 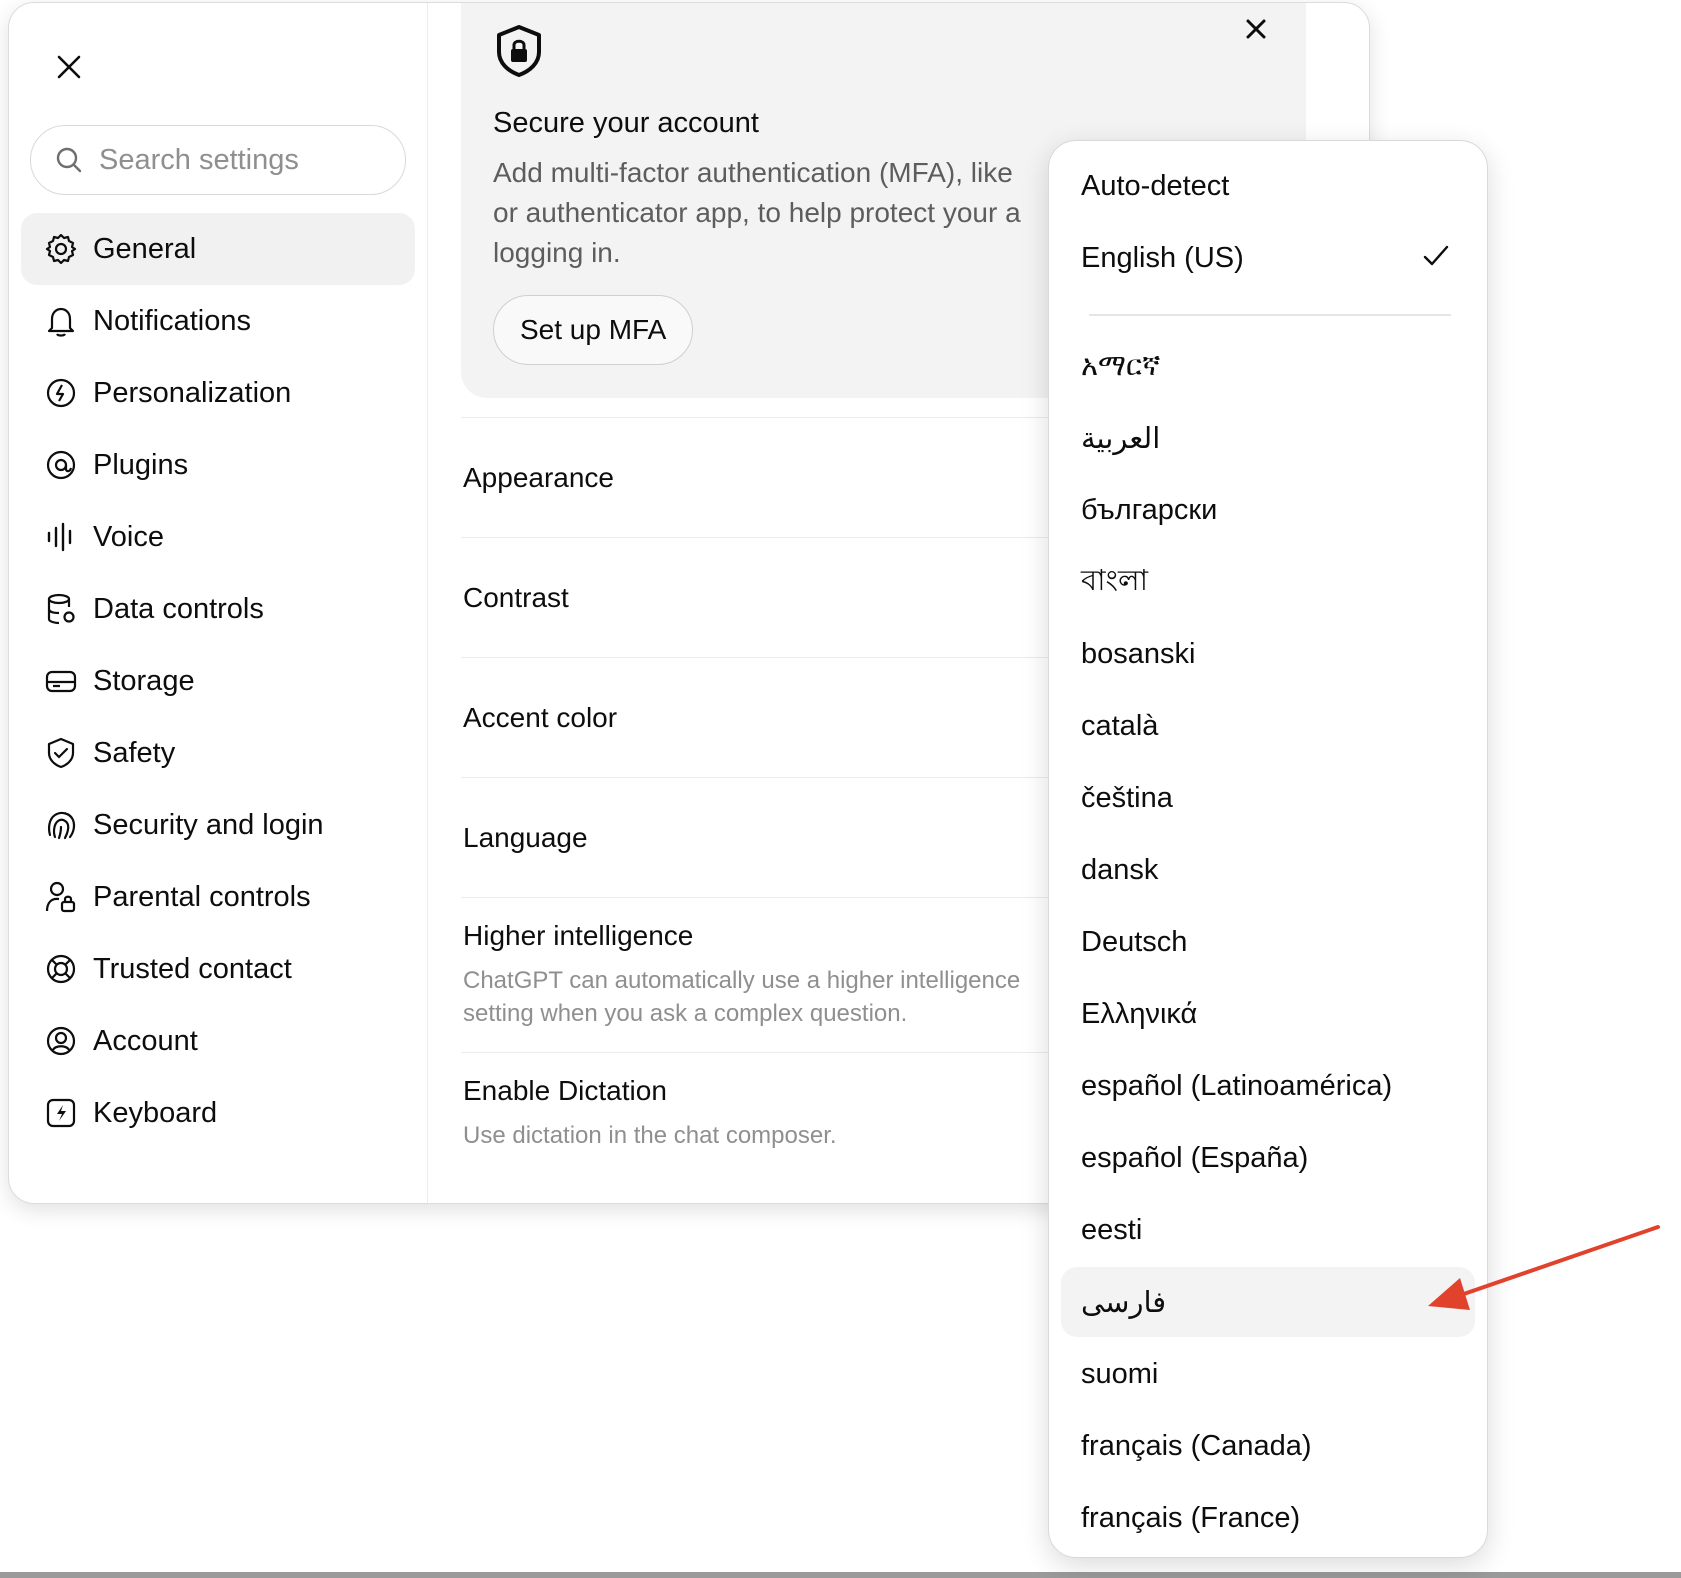 What do you see at coordinates (178, 608) in the screenshot?
I see `sidebar-item-label: Data controls` at bounding box center [178, 608].